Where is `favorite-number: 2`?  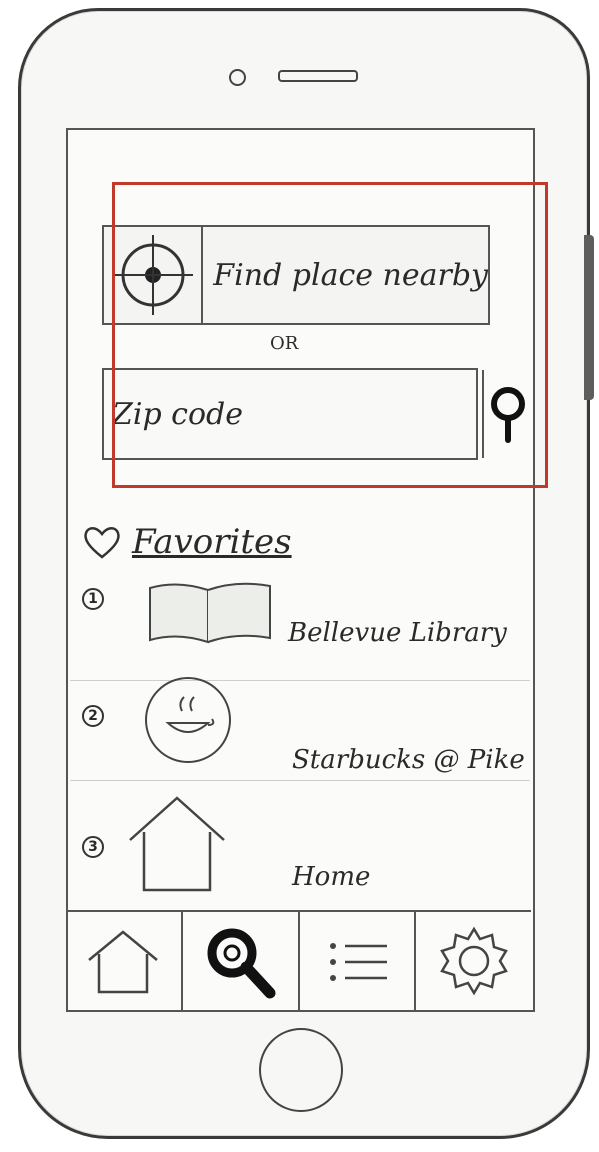
favorite-number: 2 is located at coordinates (93, 716).